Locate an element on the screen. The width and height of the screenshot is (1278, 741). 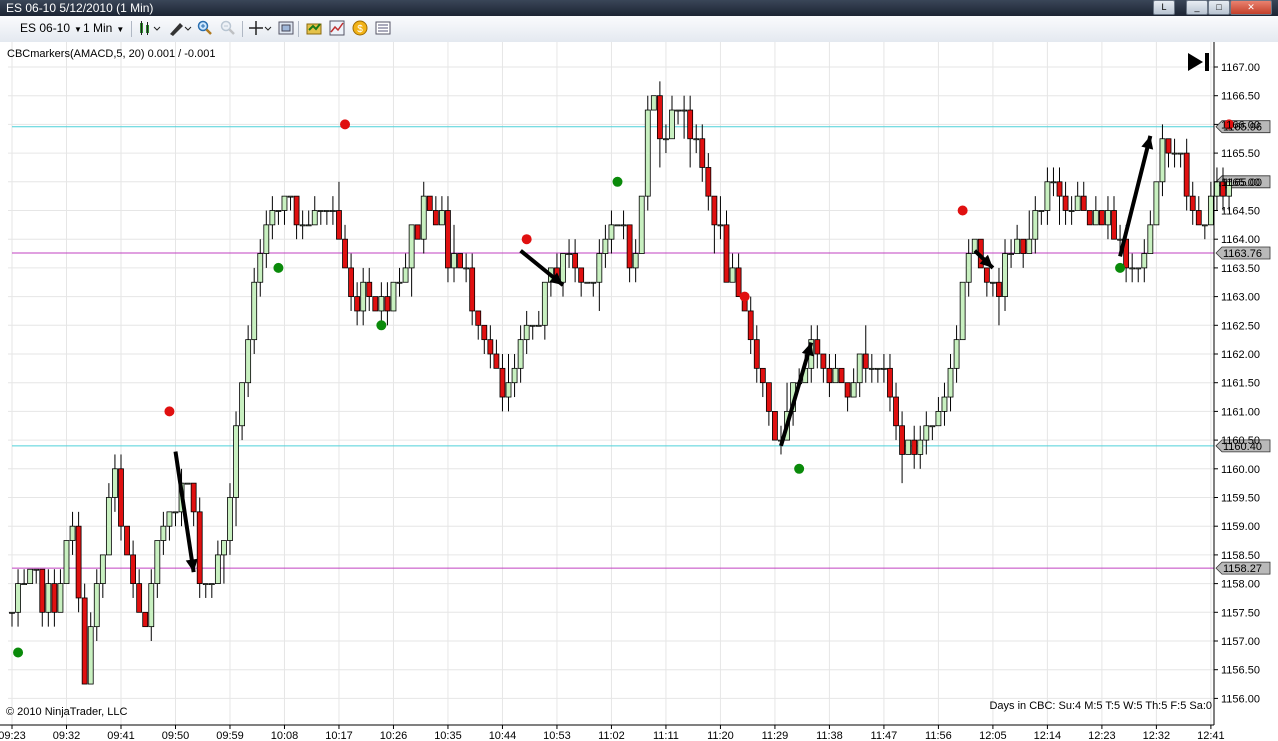
time-tick-label: 12:41 is located at coordinates (1211, 735).